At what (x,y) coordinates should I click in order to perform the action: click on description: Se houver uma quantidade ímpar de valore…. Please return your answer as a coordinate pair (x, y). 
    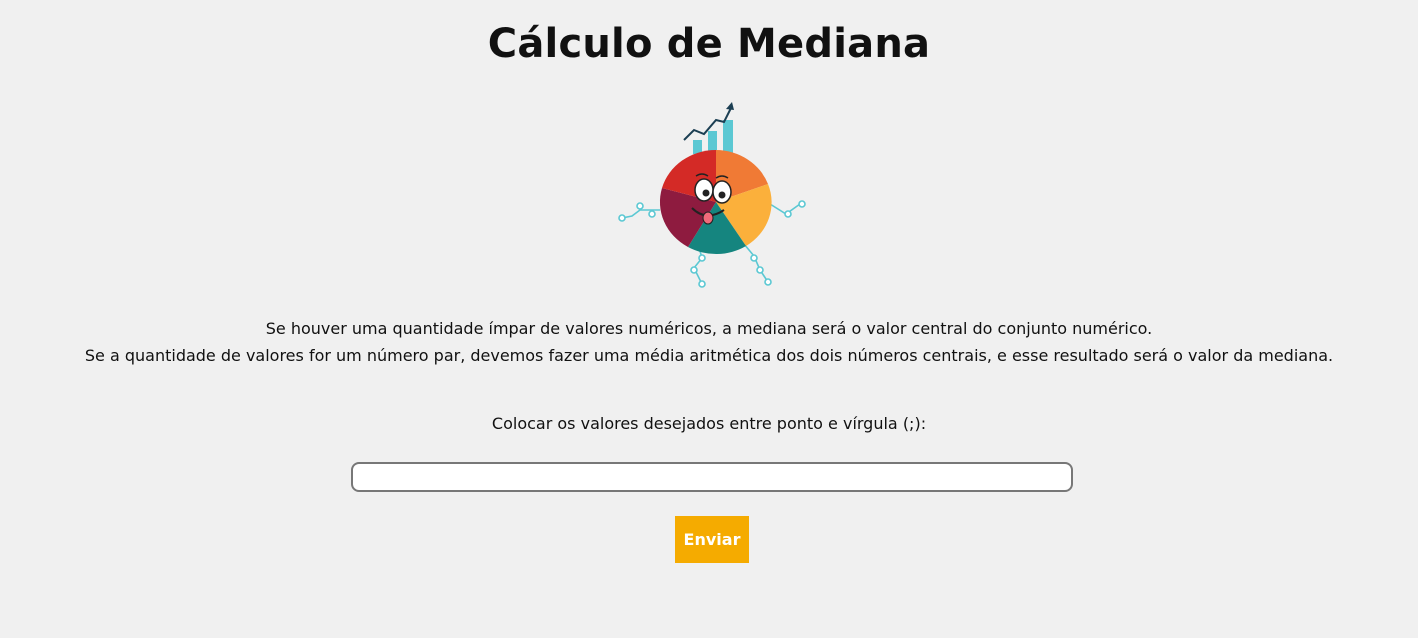
    Looking at the image, I should click on (709, 342).